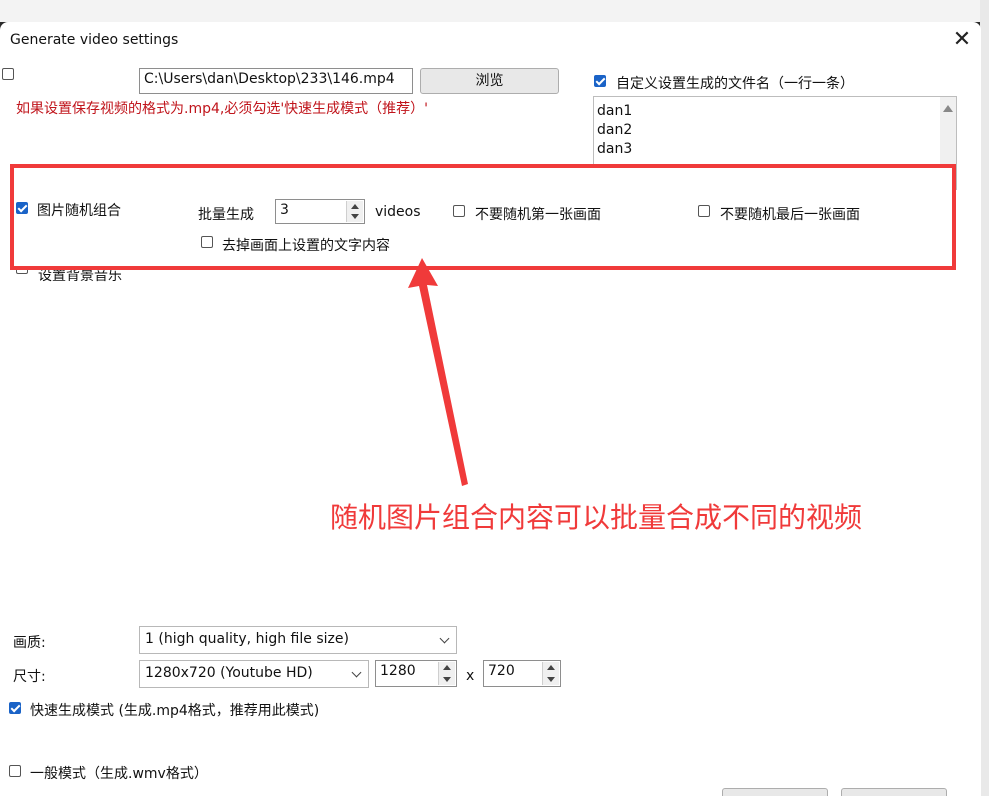  Describe the element at coordinates (29, 643) in the screenshot. I see `quality-label: 画质:` at that location.